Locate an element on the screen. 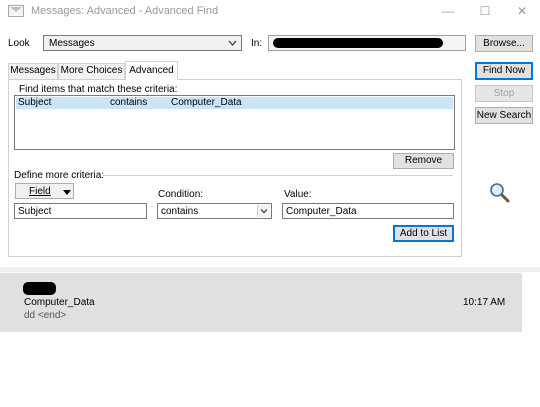  list-item: Computer_Data dd <end> 10:17 AM is located at coordinates (261, 302).